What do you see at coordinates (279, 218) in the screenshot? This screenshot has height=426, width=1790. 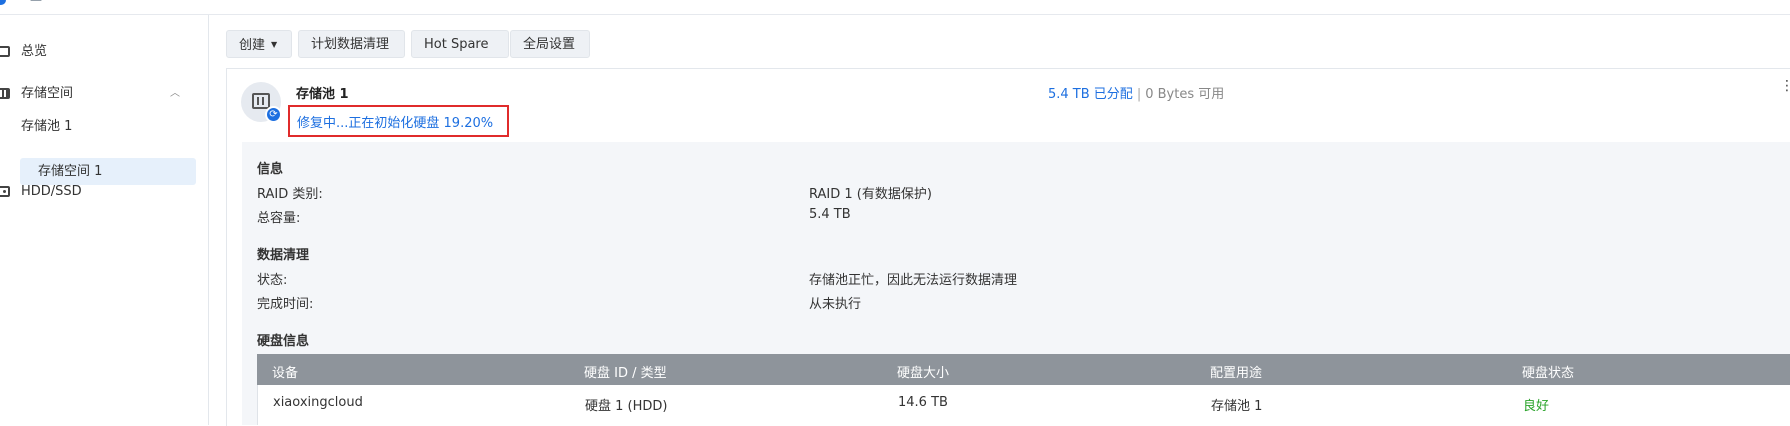 I see `capacity-label: 总容量:` at bounding box center [279, 218].